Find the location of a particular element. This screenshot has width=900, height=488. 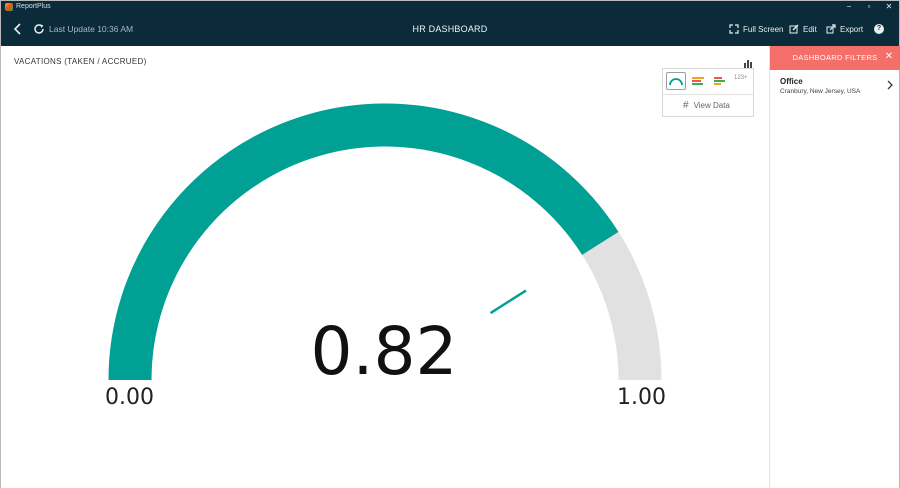

help-button: ? is located at coordinates (879, 29).